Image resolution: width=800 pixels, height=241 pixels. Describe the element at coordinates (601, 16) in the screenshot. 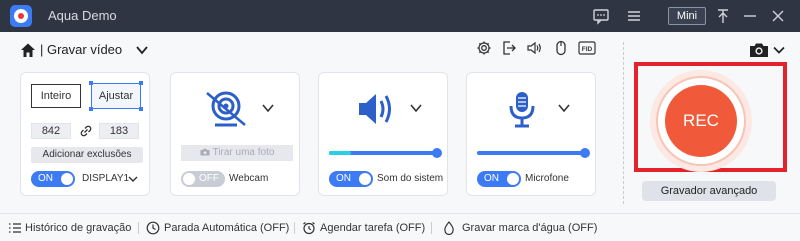

I see `chat-icon` at that location.